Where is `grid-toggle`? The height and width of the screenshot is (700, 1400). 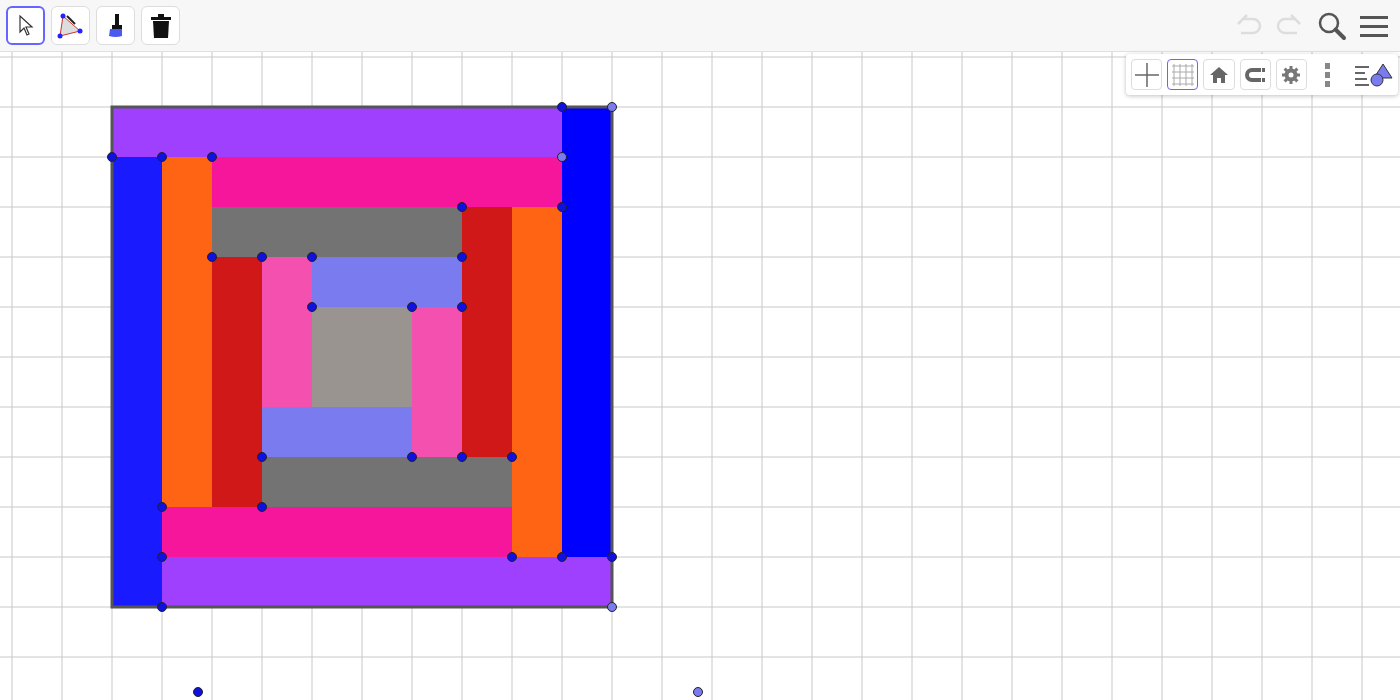
grid-toggle is located at coordinates (1183, 74).